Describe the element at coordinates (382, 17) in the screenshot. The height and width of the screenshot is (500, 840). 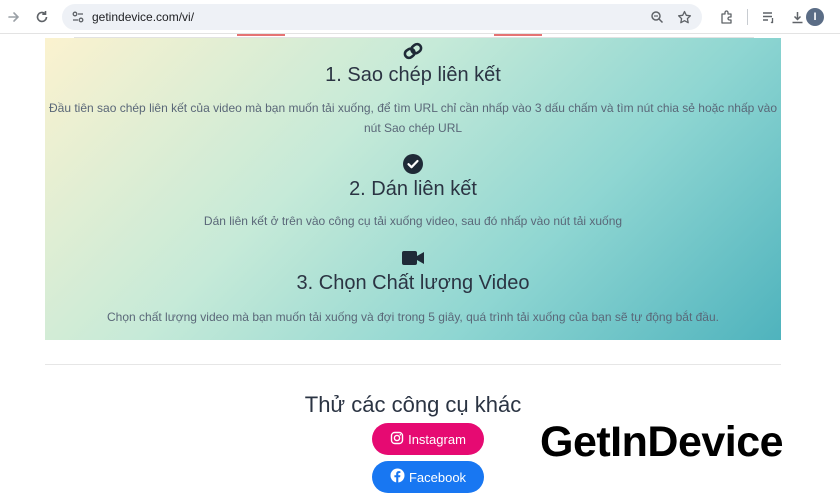
I see `address-bar: getindevice.com/vi/` at that location.